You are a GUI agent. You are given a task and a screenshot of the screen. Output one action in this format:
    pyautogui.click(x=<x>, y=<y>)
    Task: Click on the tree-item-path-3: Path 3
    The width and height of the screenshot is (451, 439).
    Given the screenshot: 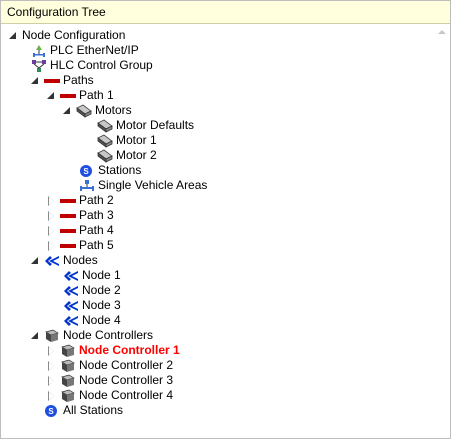 What is the action you would take?
    pyautogui.click(x=80, y=215)
    